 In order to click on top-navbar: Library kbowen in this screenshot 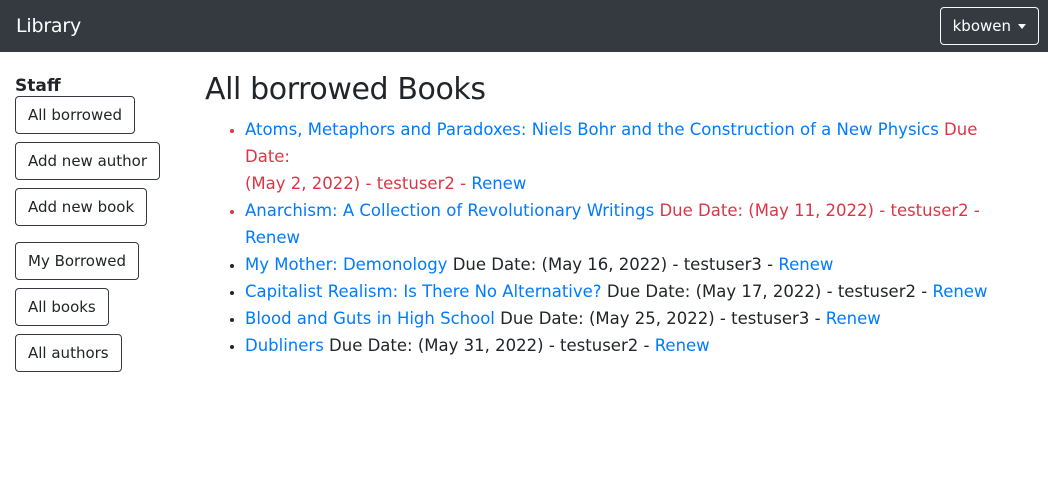, I will do `click(524, 26)`.